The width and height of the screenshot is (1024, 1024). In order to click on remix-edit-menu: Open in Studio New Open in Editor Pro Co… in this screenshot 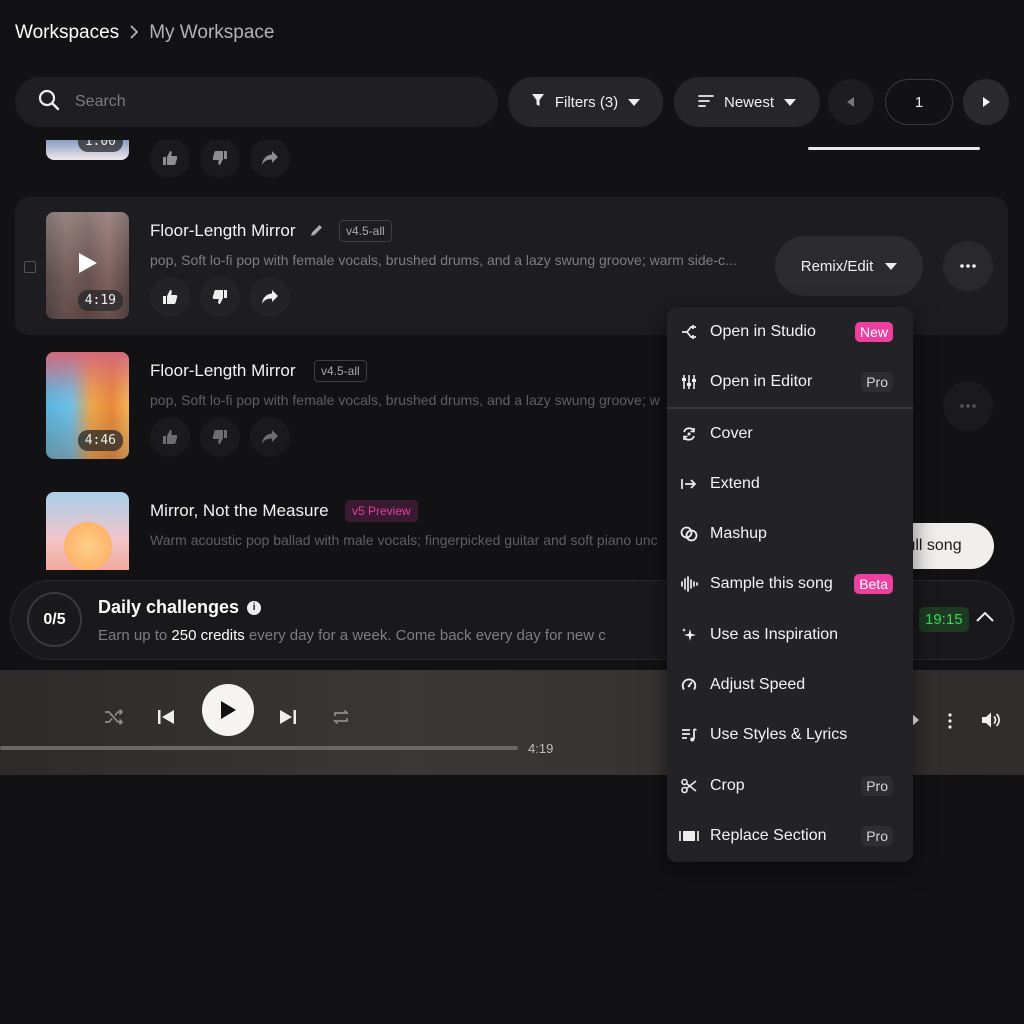, I will do `click(790, 584)`.